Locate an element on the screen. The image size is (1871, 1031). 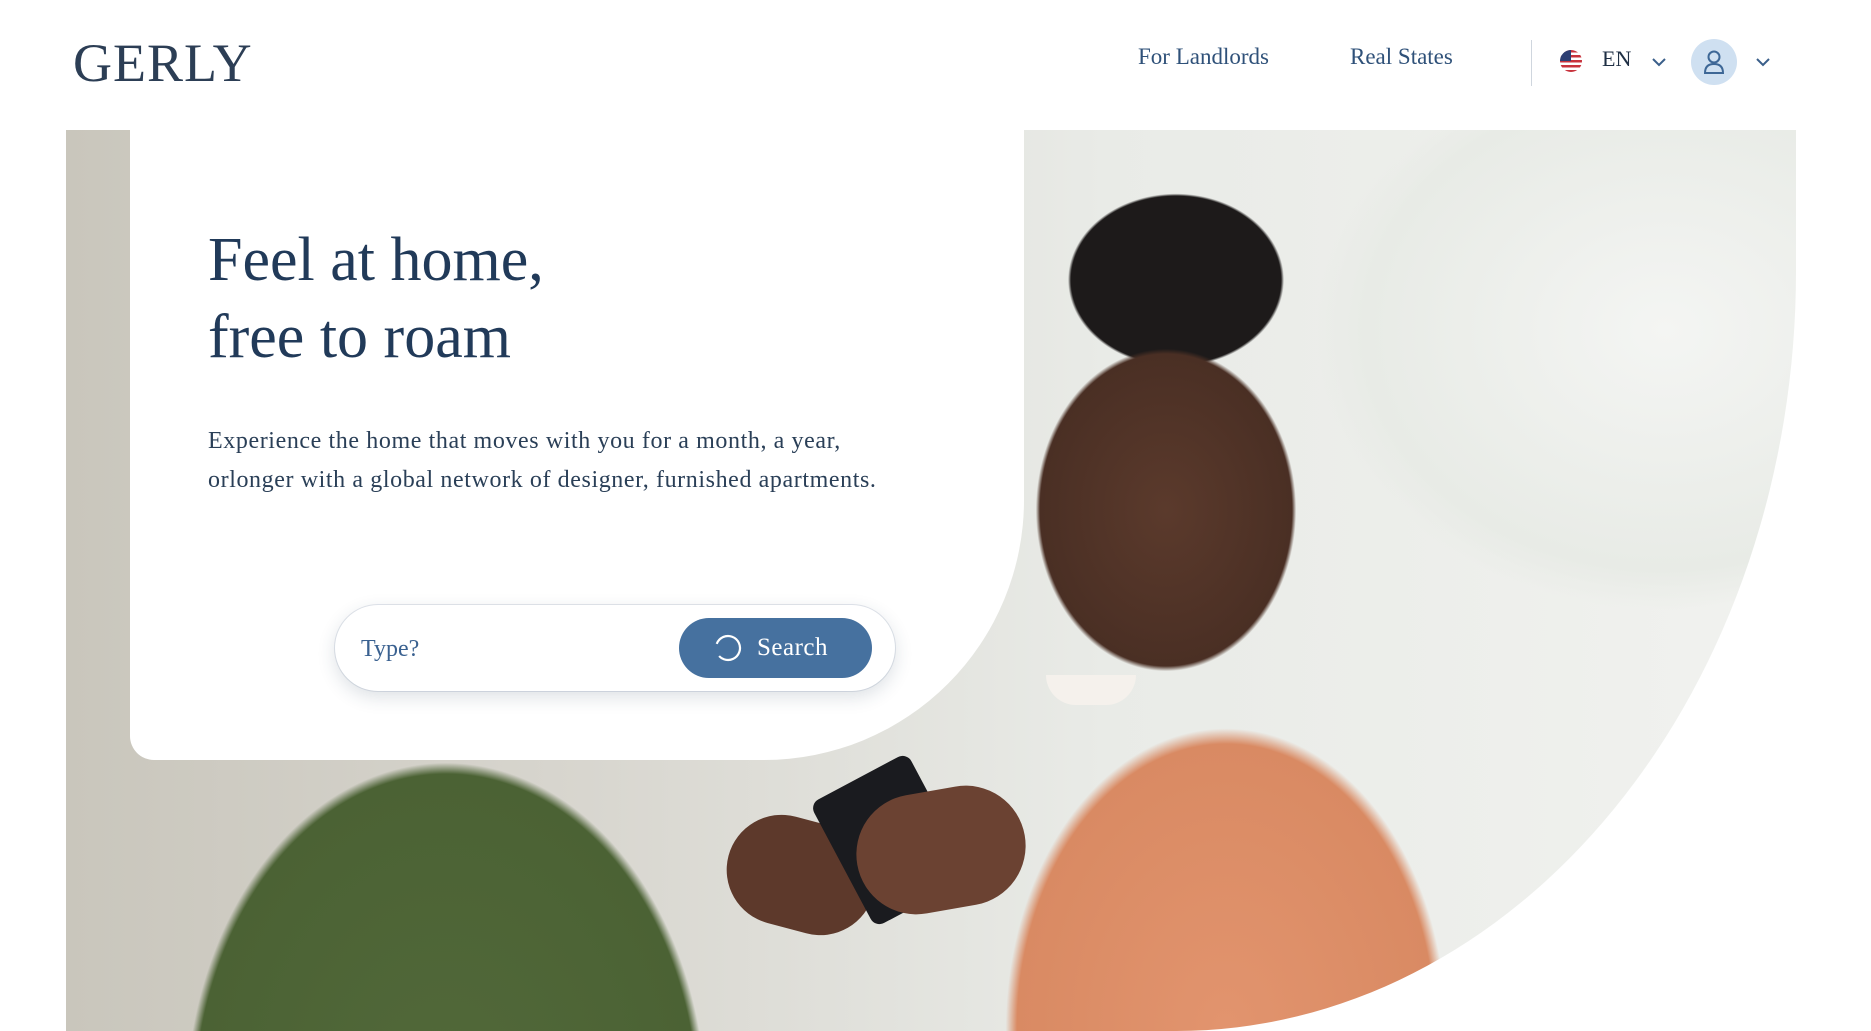
search-bar: Search is located at coordinates (615, 648).